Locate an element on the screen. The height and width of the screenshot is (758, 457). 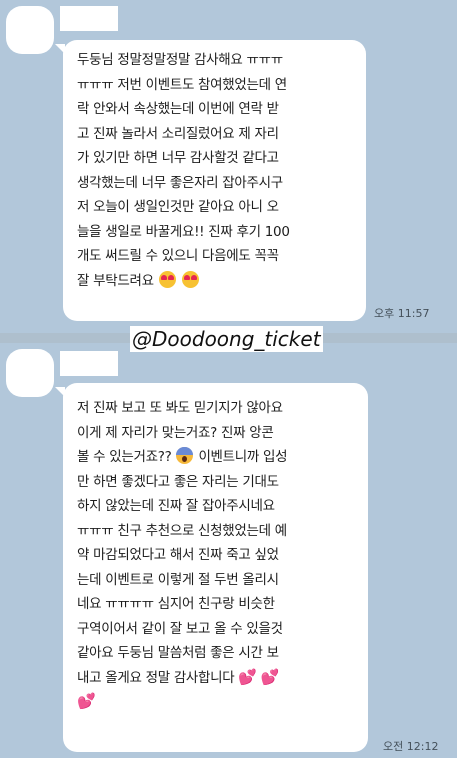
message-line: 저 진짜 보고 또 봐도 믿기지가 않아요 is located at coordinates (180, 408).